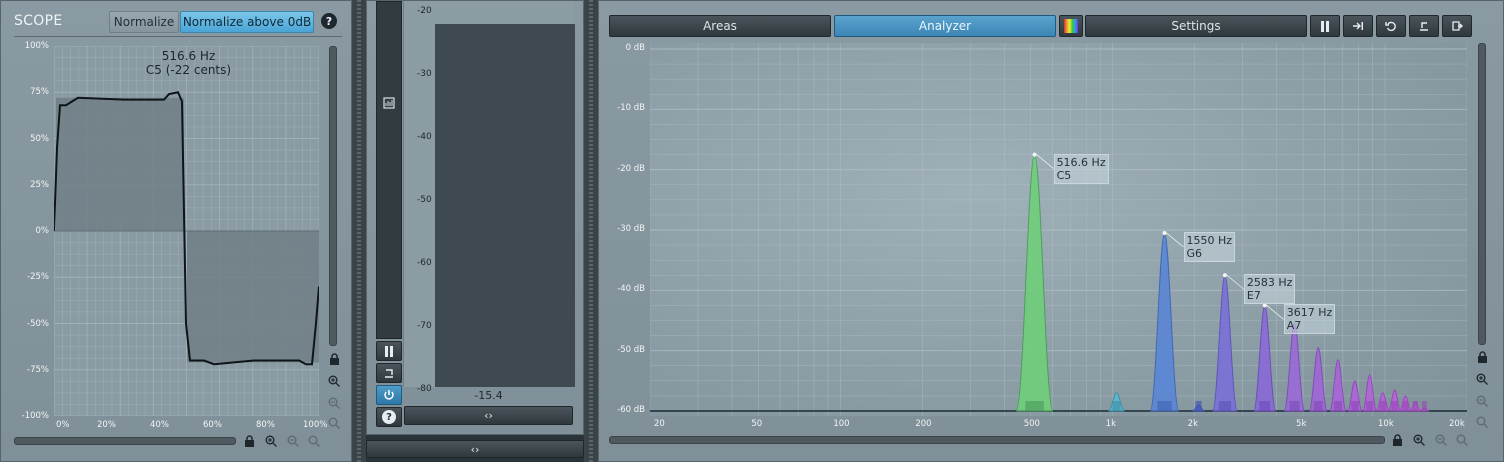 This screenshot has width=1504, height=462. I want to click on pause-icon, so click(389, 351).